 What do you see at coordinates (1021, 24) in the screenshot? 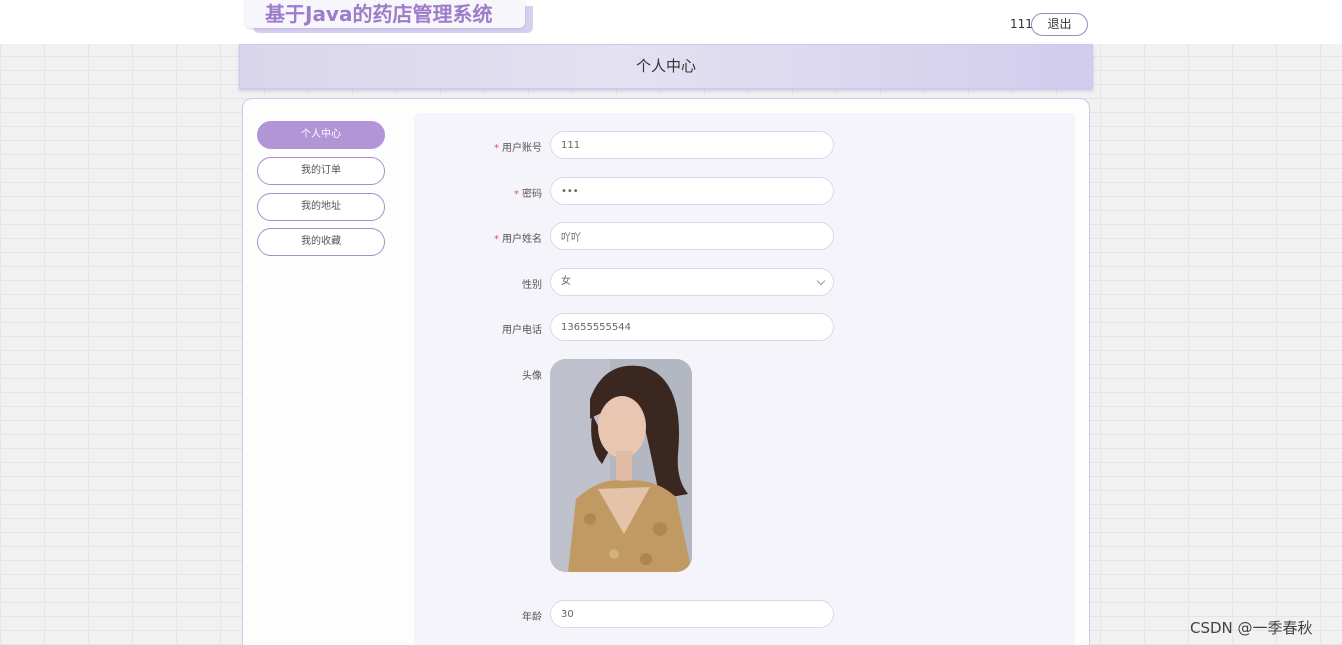
I see `current-username: 111` at bounding box center [1021, 24].